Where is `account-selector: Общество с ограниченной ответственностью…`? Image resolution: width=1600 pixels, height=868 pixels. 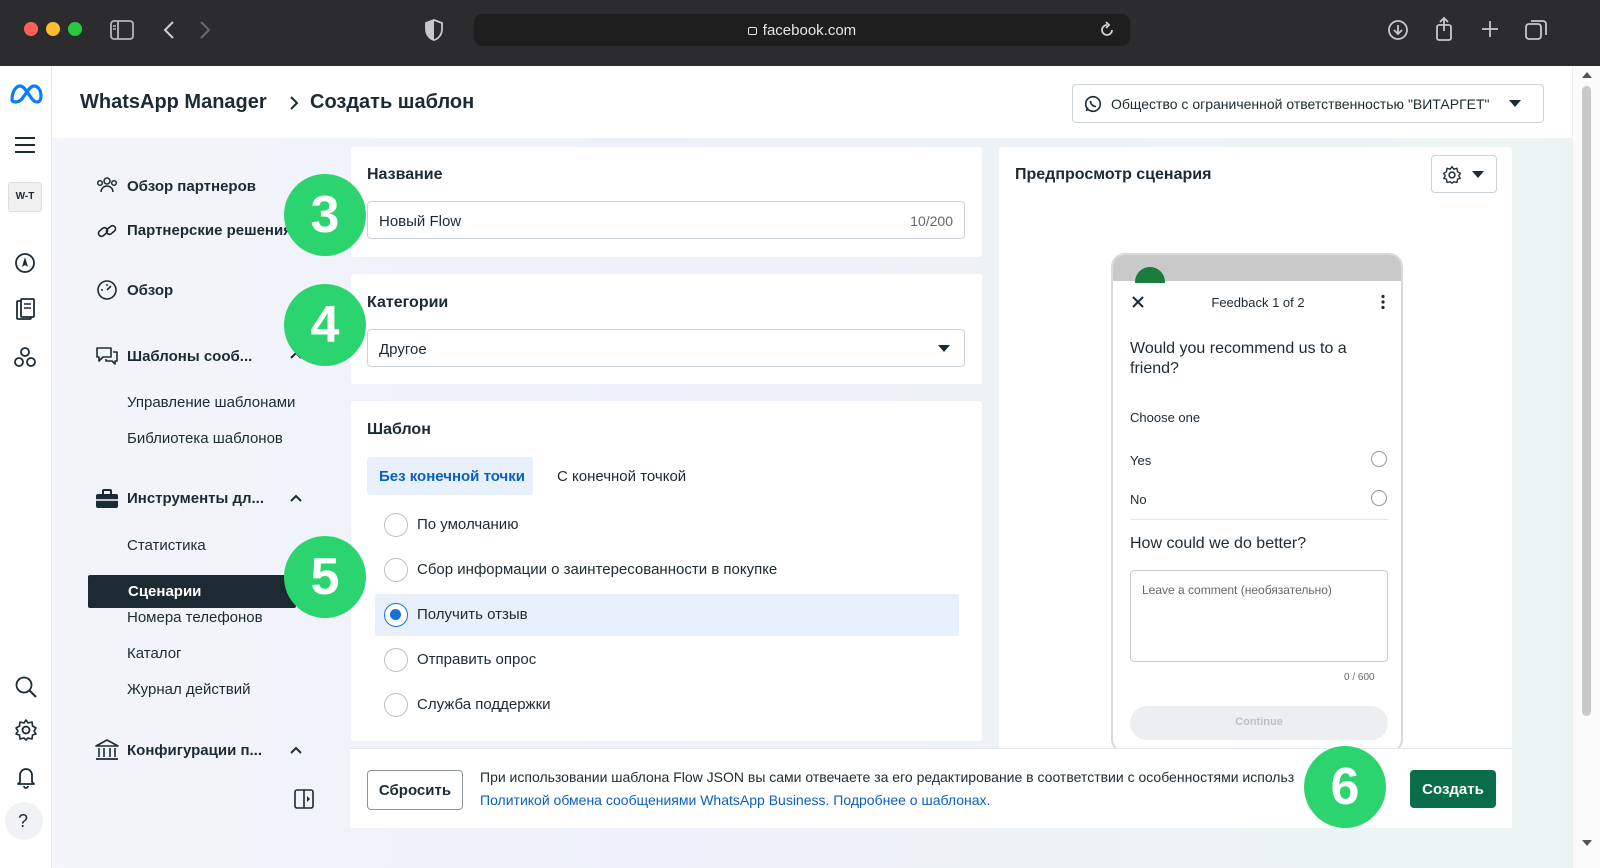
account-selector: Общество с ограниченной ответственностью… is located at coordinates (1308, 103).